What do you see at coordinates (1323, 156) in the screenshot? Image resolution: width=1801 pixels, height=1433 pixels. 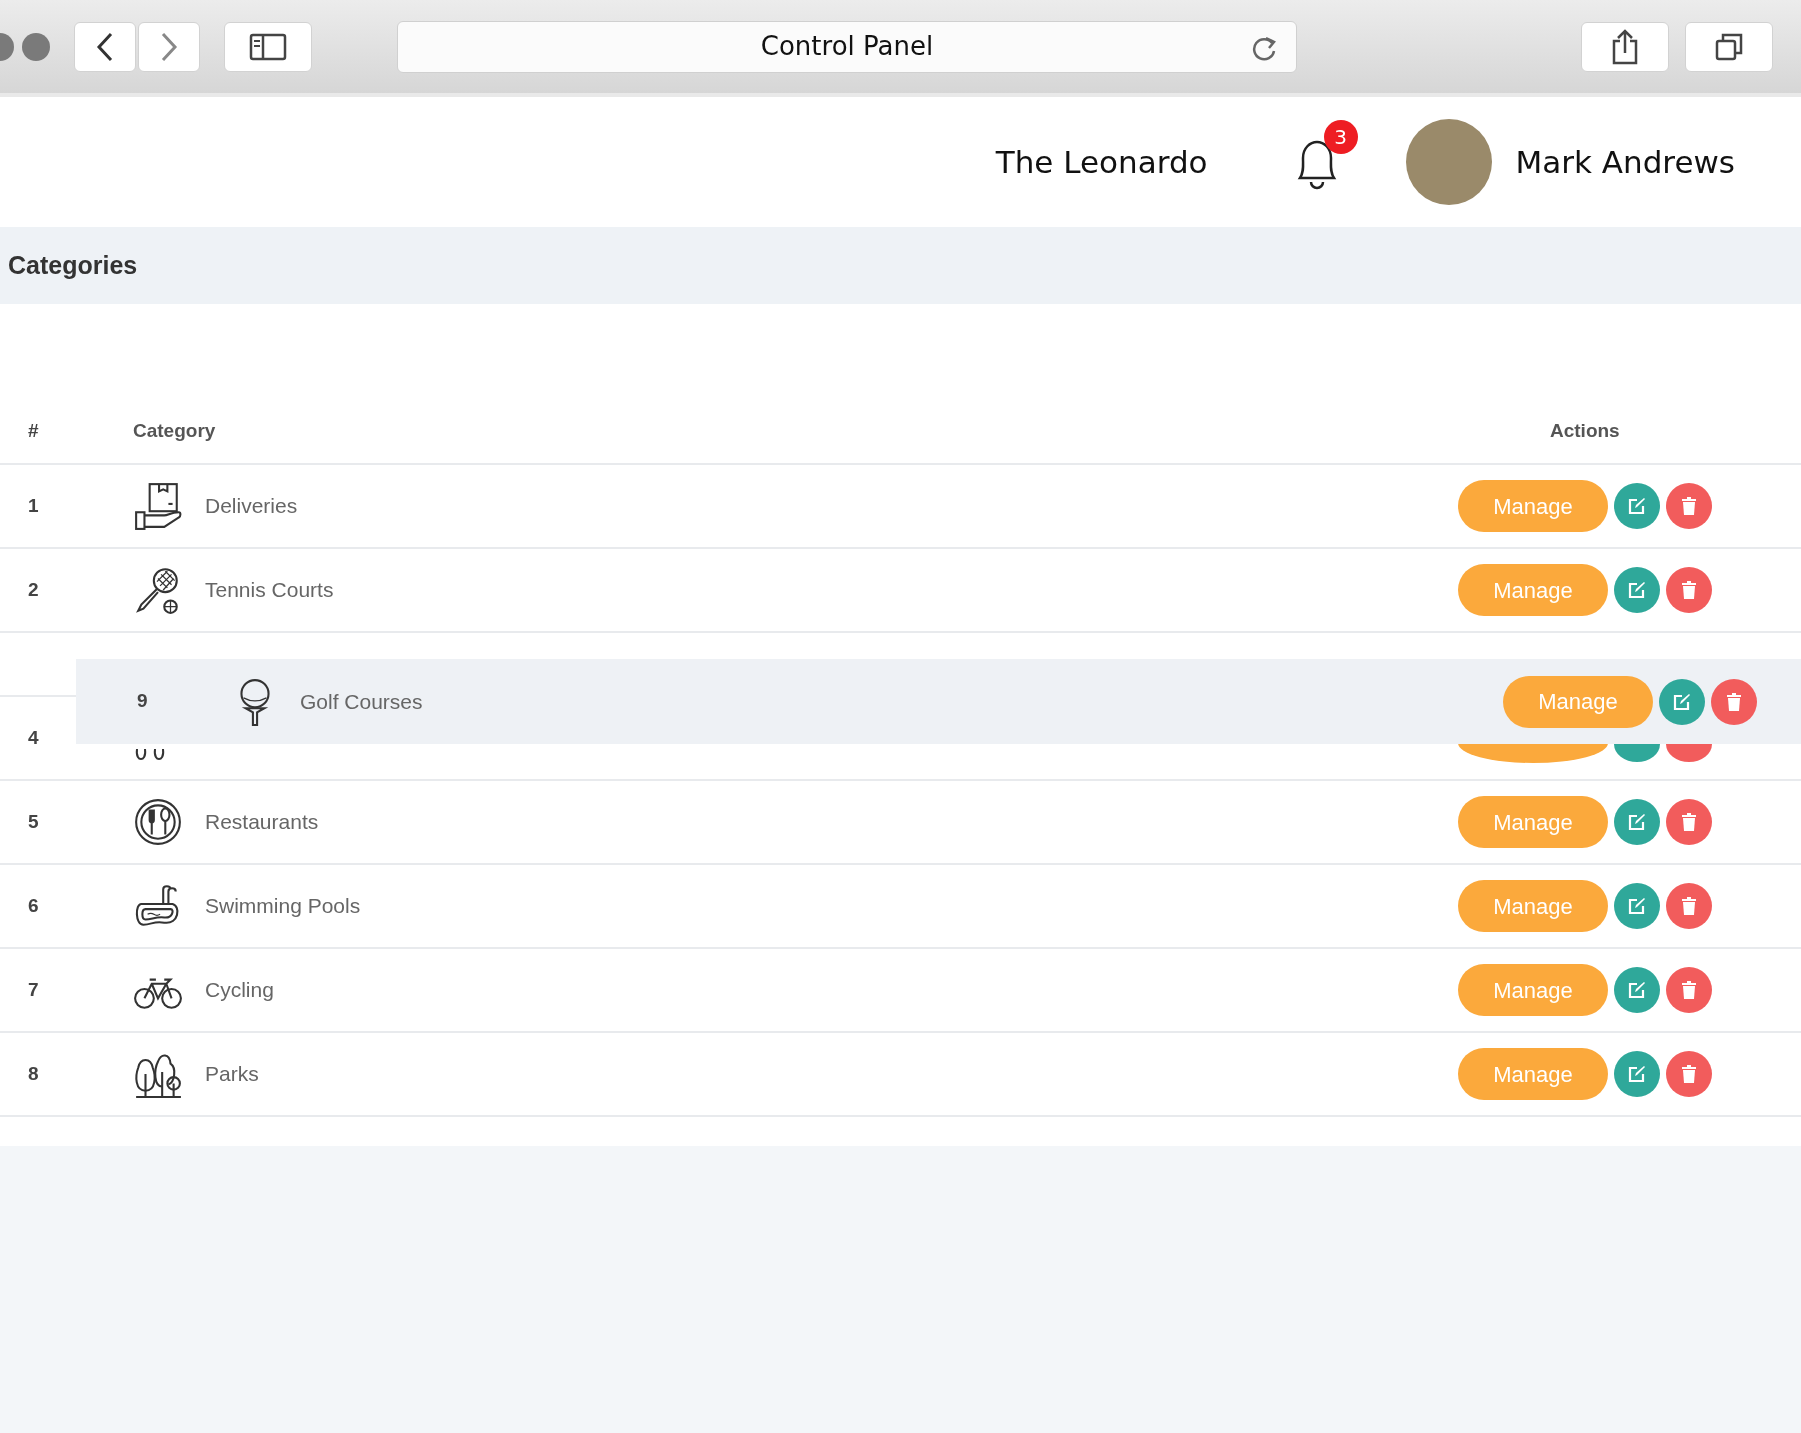 I see `notification-bell: 3` at bounding box center [1323, 156].